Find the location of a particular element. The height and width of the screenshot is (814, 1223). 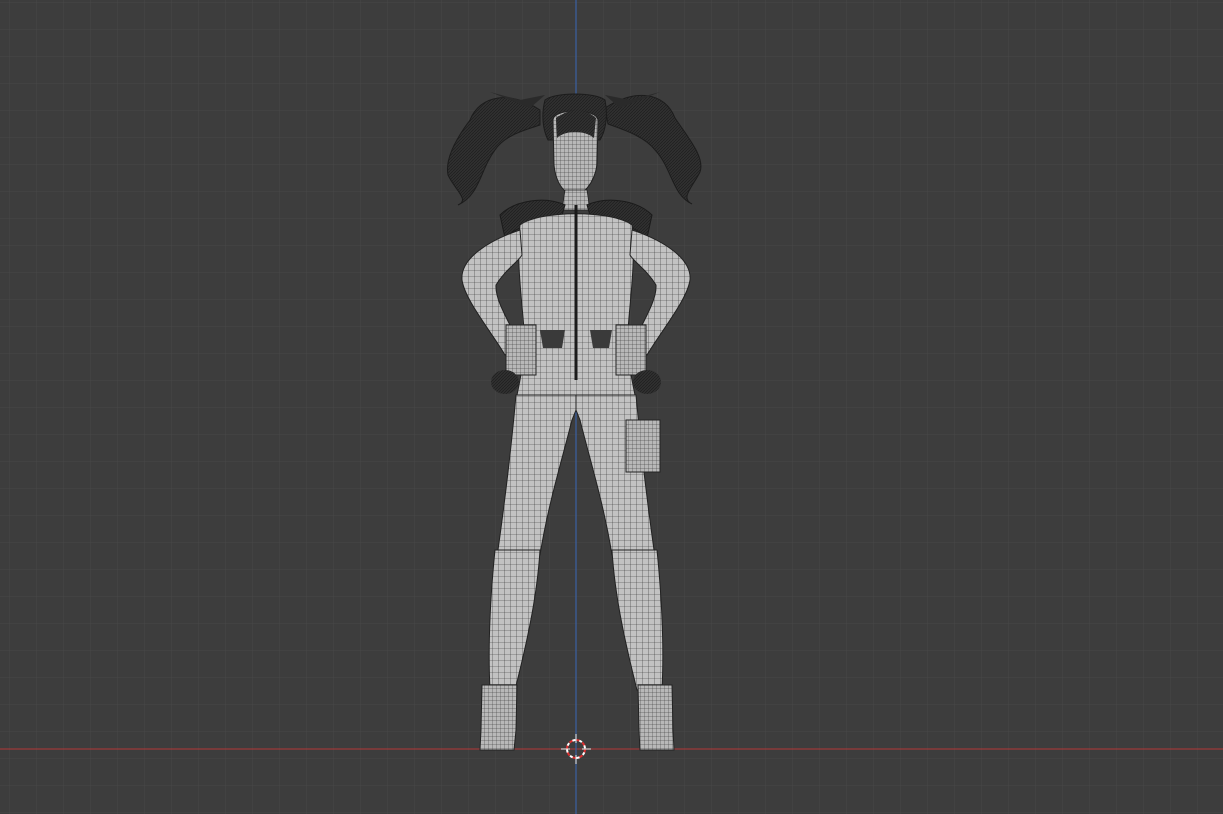

left-shoe-mesh is located at coordinates (498, 717).